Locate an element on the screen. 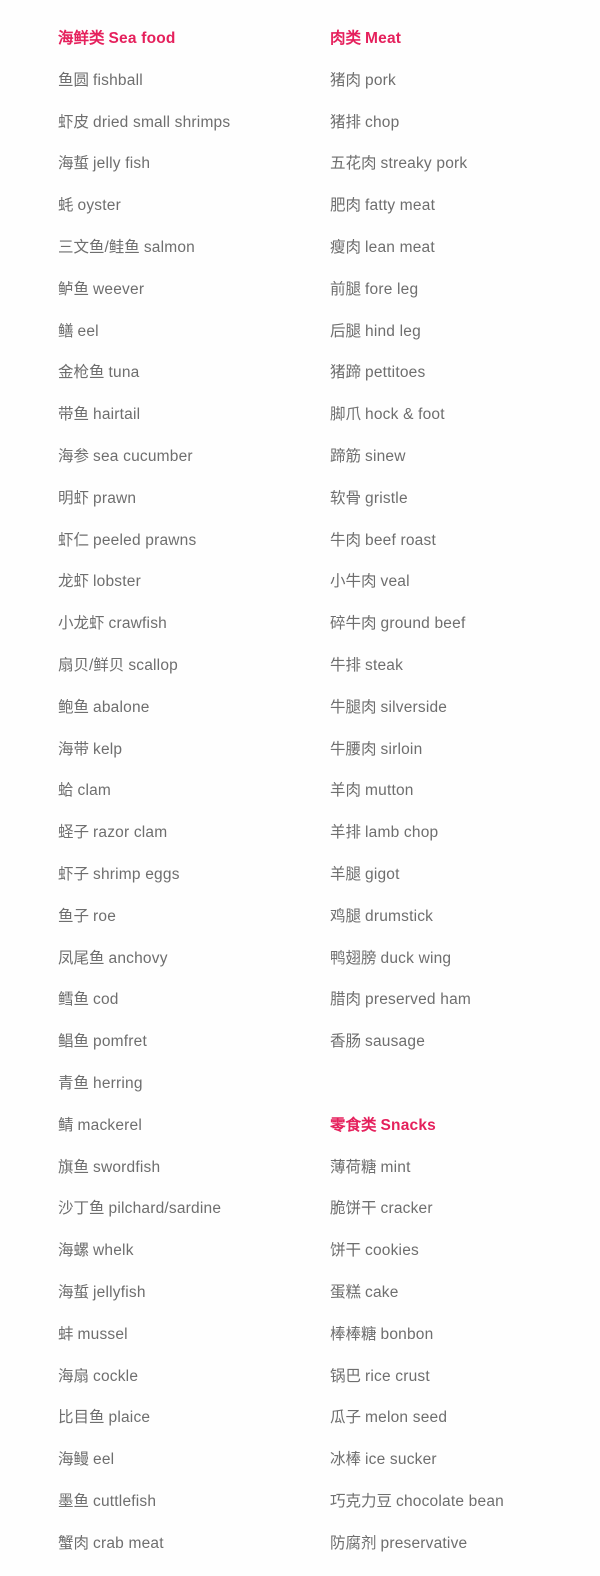 The width and height of the screenshot is (600, 1576). vocabulary-item-english: cake is located at coordinates (382, 1292).